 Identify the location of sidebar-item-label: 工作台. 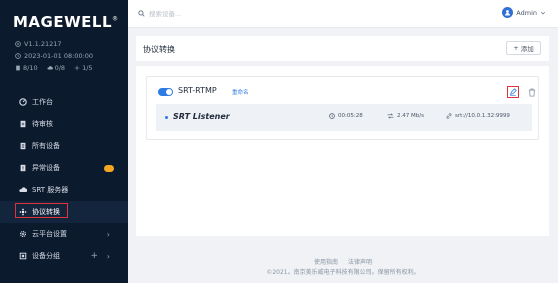
(42, 102).